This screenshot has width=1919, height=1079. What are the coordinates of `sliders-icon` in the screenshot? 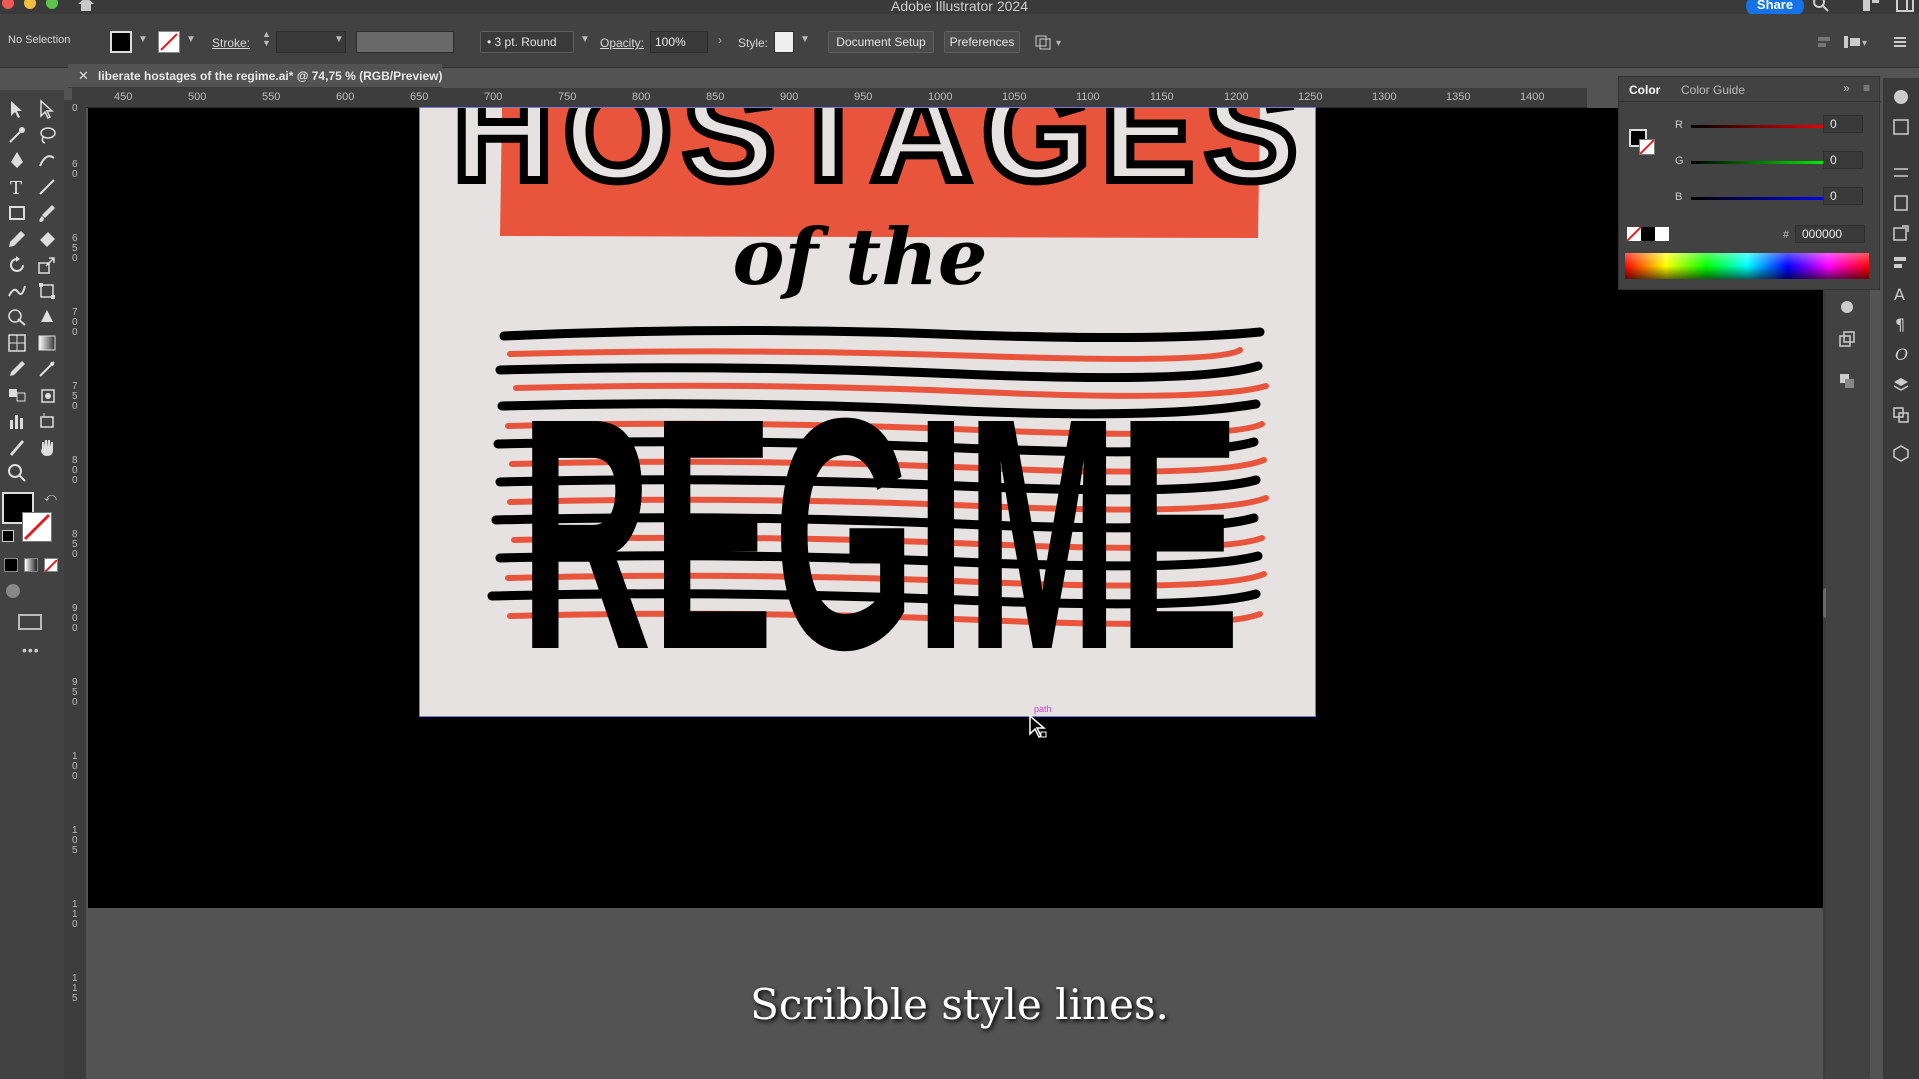 It's located at (1901, 173).